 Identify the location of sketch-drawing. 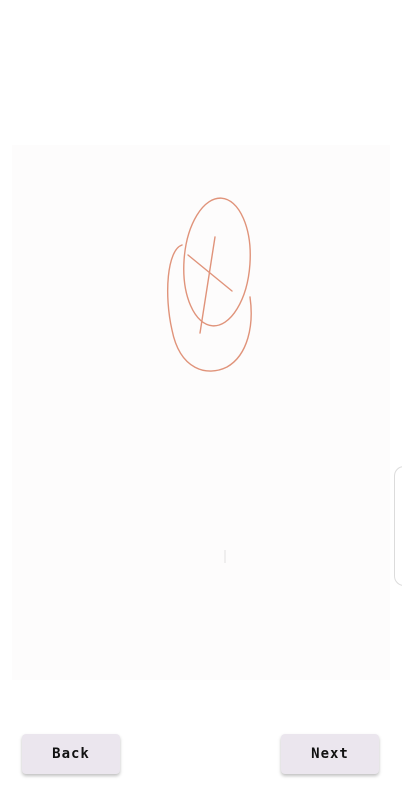
(209, 380).